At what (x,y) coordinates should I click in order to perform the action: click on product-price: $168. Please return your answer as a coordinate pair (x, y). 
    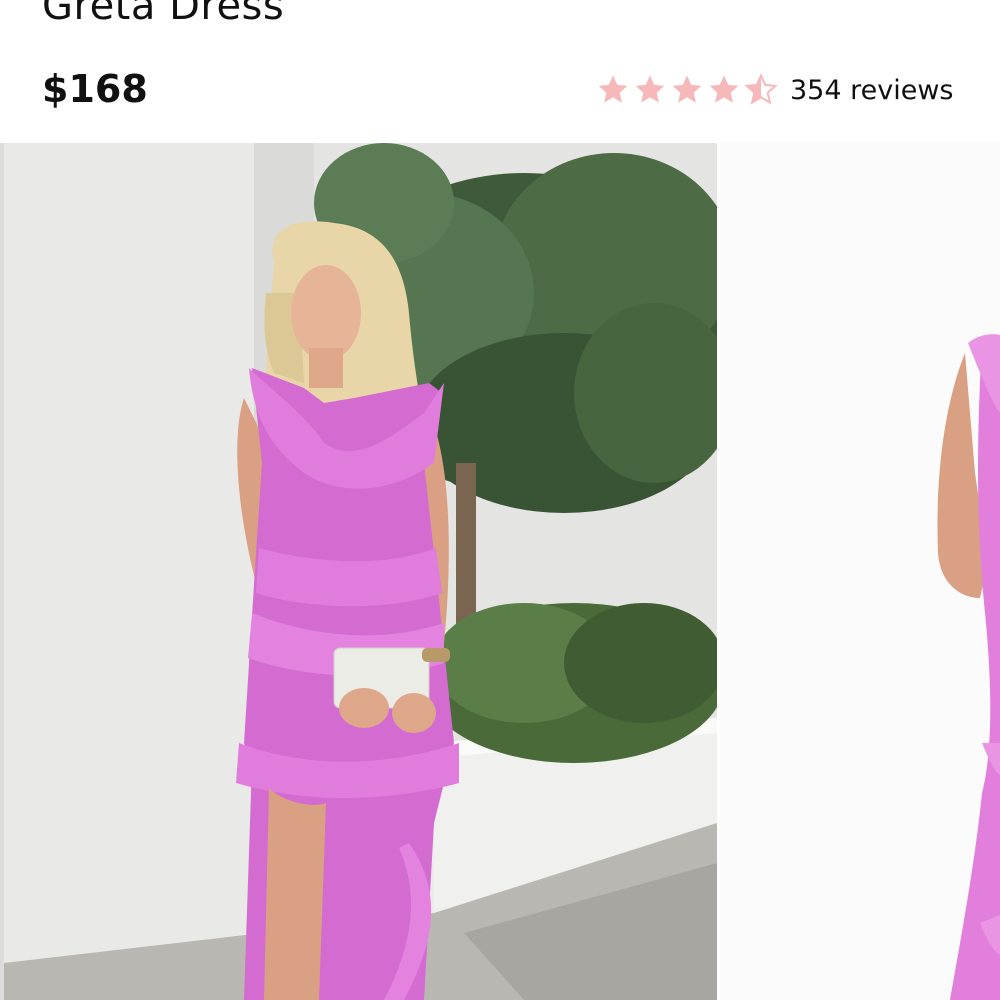
    Looking at the image, I should click on (95, 89).